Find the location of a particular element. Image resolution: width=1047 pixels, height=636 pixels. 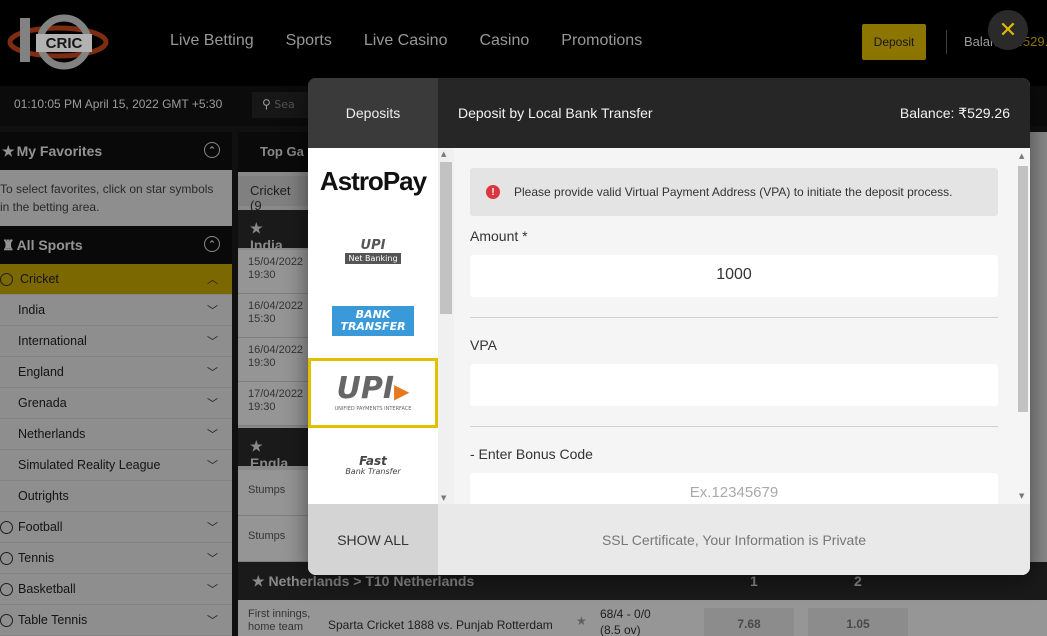

payment-method-upi-netbanking: UPI Net Banking is located at coordinates (373, 251).